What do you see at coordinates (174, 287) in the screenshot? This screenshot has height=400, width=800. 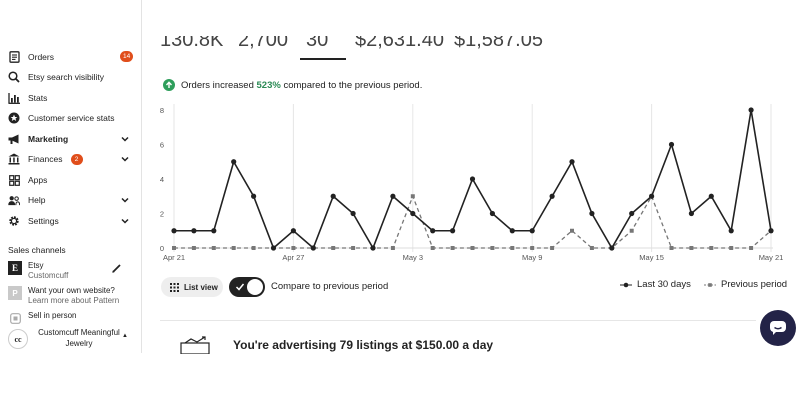 I see `grid-dots-icon` at bounding box center [174, 287].